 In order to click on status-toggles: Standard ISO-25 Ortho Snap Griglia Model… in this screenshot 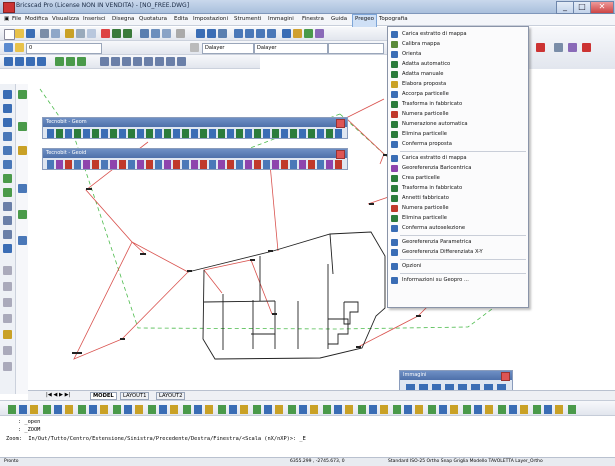, I will do `click(465, 461)`.